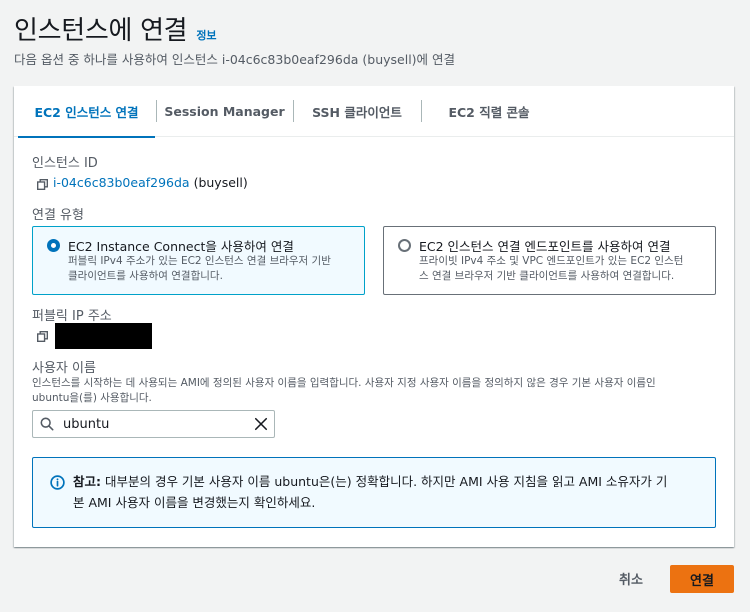 The image size is (750, 612). What do you see at coordinates (101, 31) in the screenshot?
I see `page-title: 인스턴스에 연결` at bounding box center [101, 31].